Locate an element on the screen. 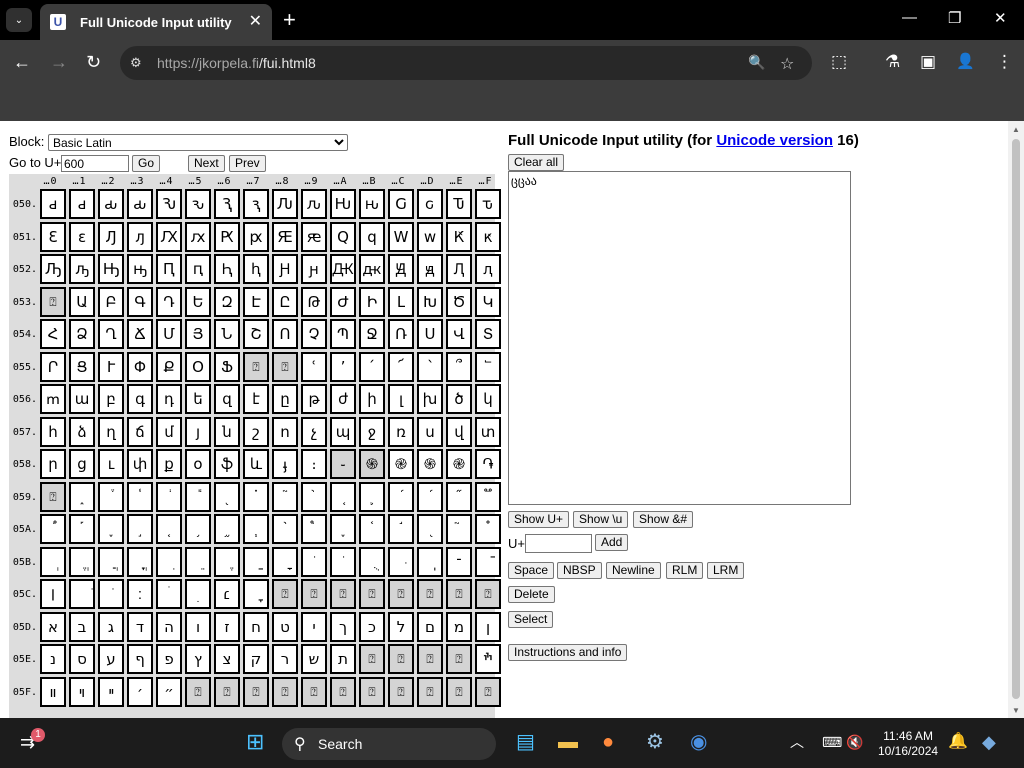 The image size is (1024, 768). char-cell: Տ is located at coordinates (488, 334).